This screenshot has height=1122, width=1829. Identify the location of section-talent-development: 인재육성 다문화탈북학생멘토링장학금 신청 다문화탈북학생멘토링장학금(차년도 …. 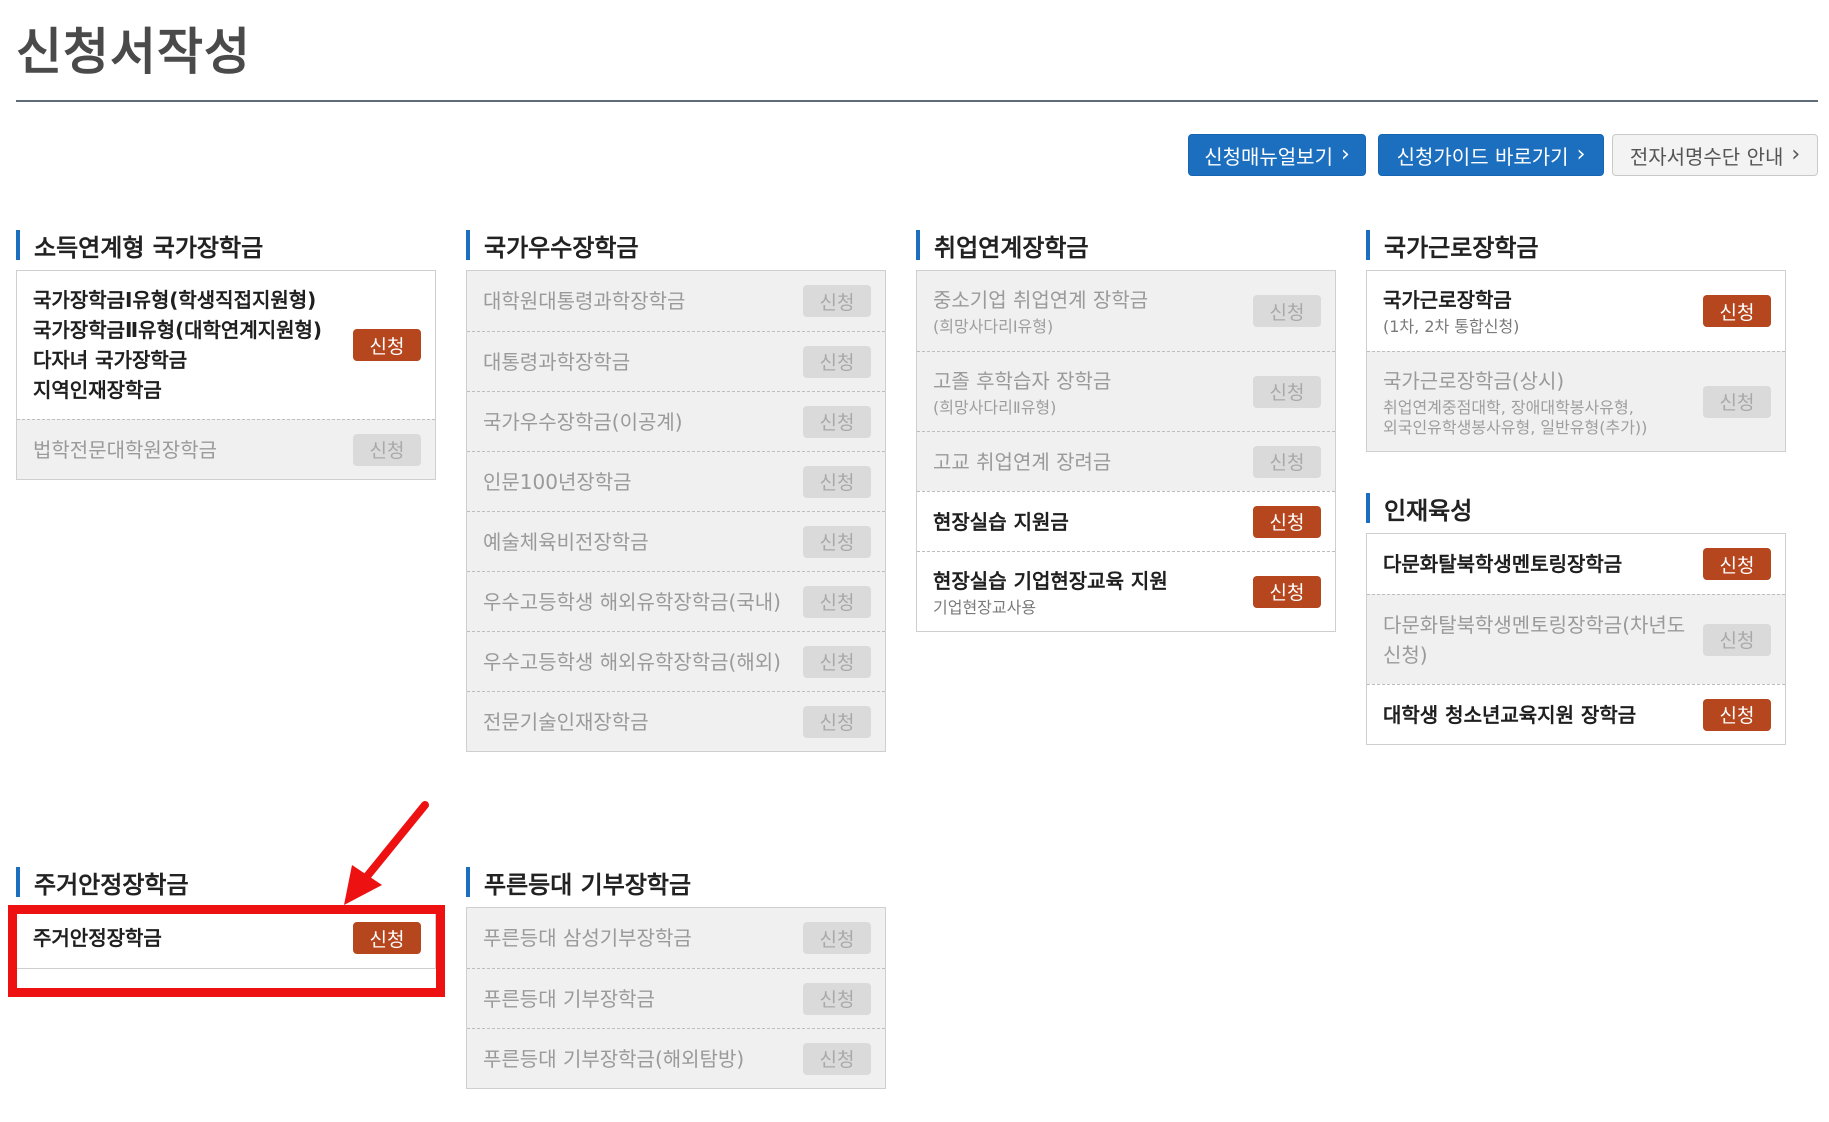
(1576, 619).